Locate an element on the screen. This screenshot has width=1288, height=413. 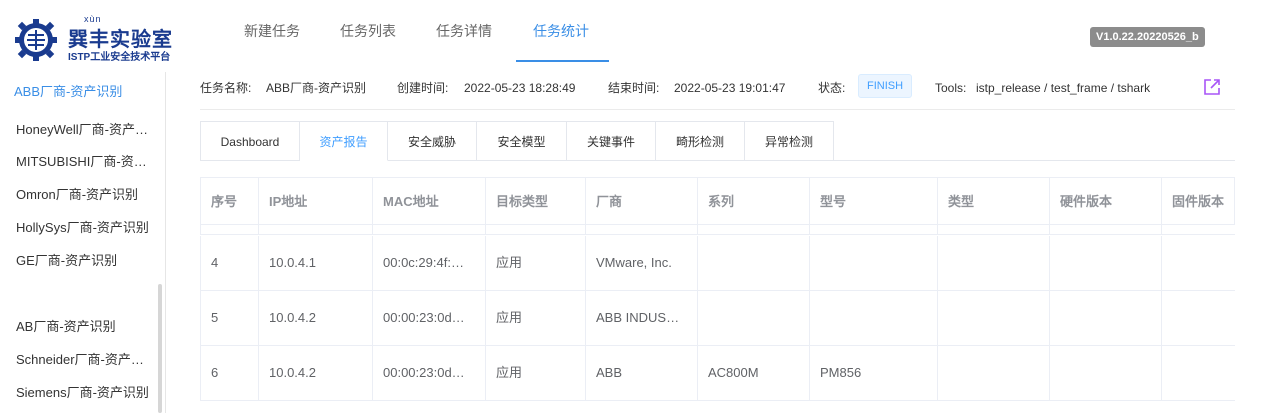
sidebar-item-ge: GE厂商-资产识别 is located at coordinates (83, 261).